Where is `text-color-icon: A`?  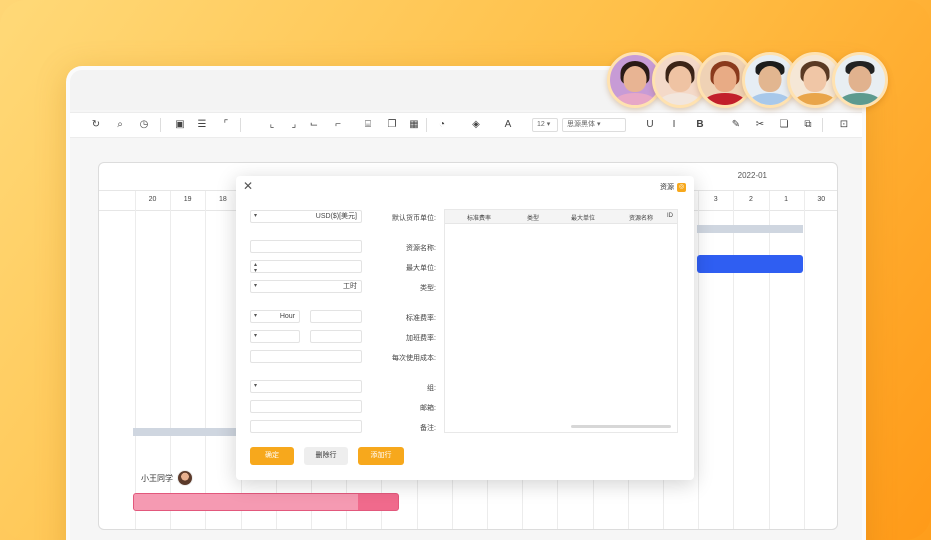
text-color-icon: A is located at coordinates (508, 125).